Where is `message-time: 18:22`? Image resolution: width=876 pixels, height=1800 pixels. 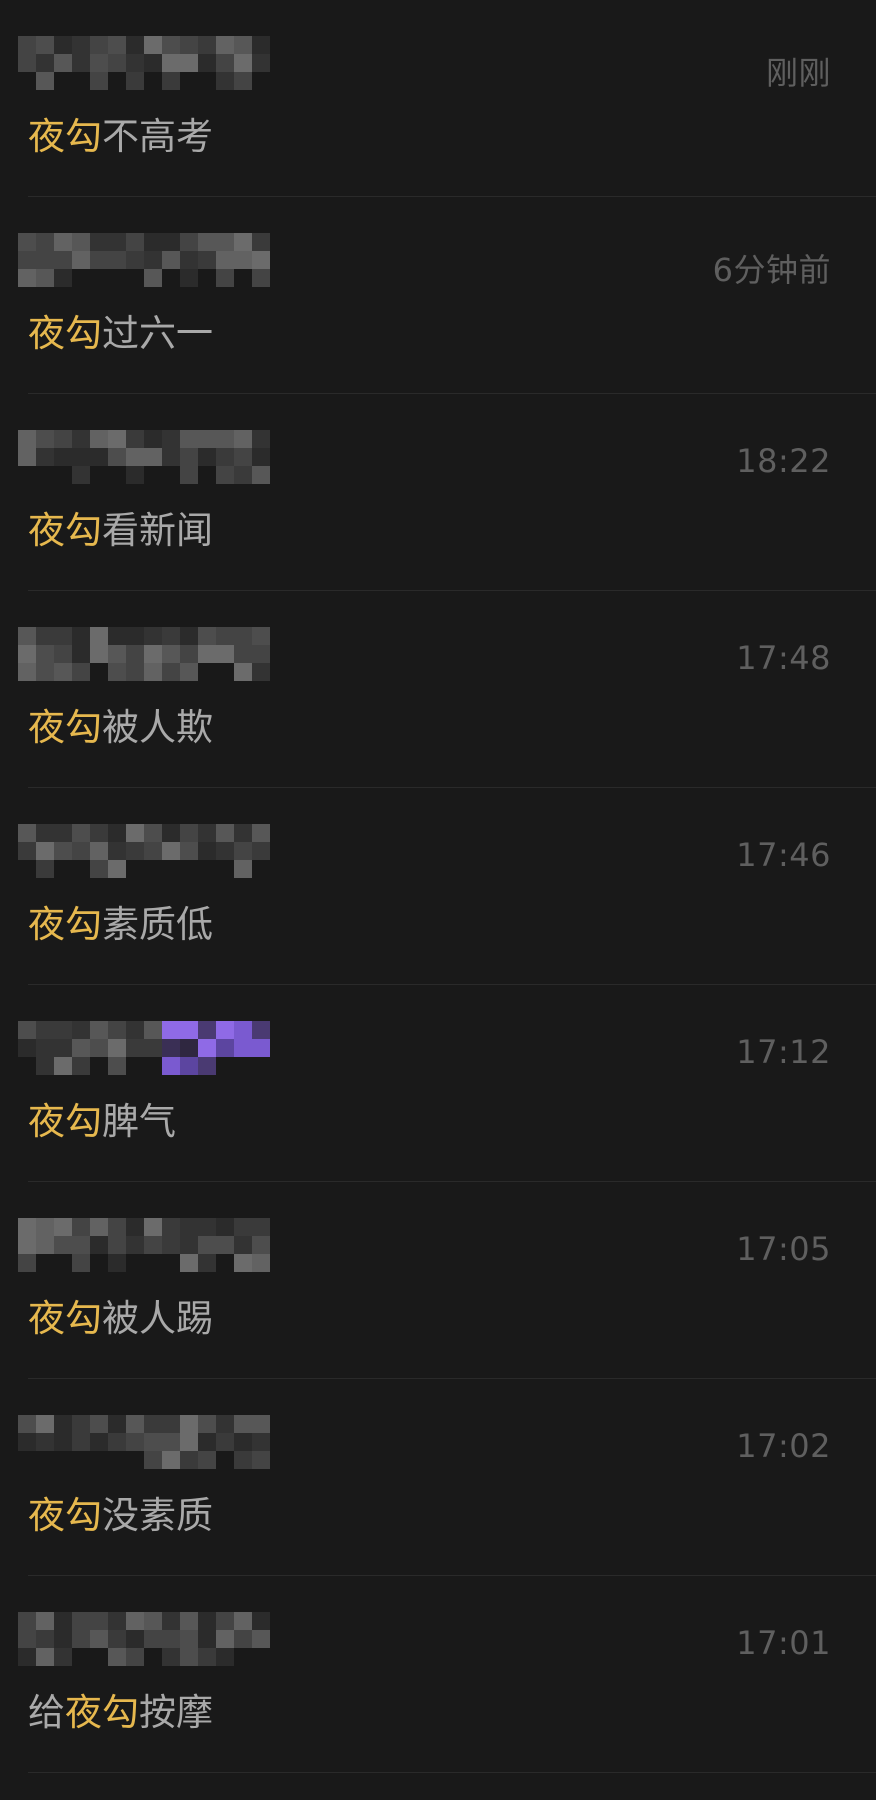 message-time: 18:22 is located at coordinates (783, 461).